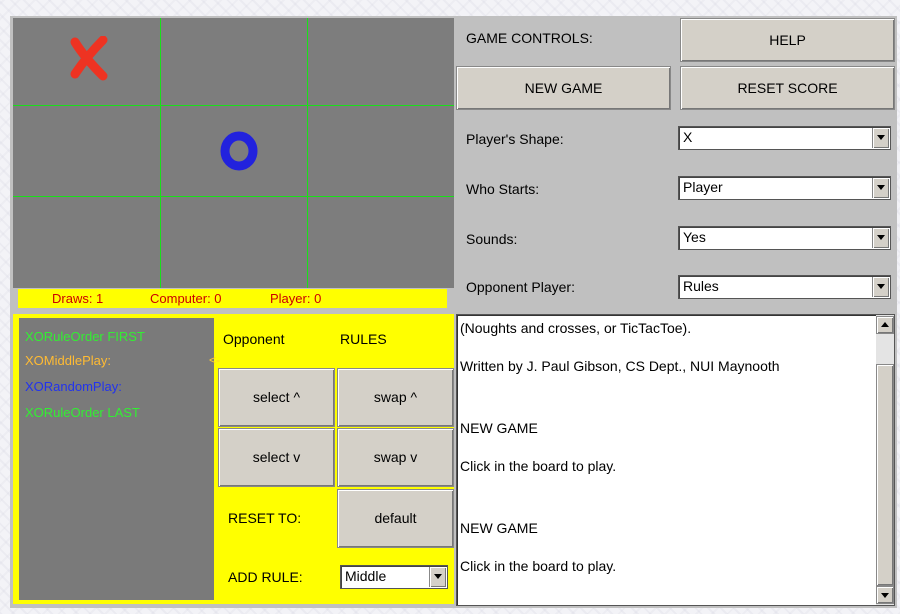 The height and width of the screenshot is (614, 900). I want to click on who-starts-select: Player, so click(784, 188).